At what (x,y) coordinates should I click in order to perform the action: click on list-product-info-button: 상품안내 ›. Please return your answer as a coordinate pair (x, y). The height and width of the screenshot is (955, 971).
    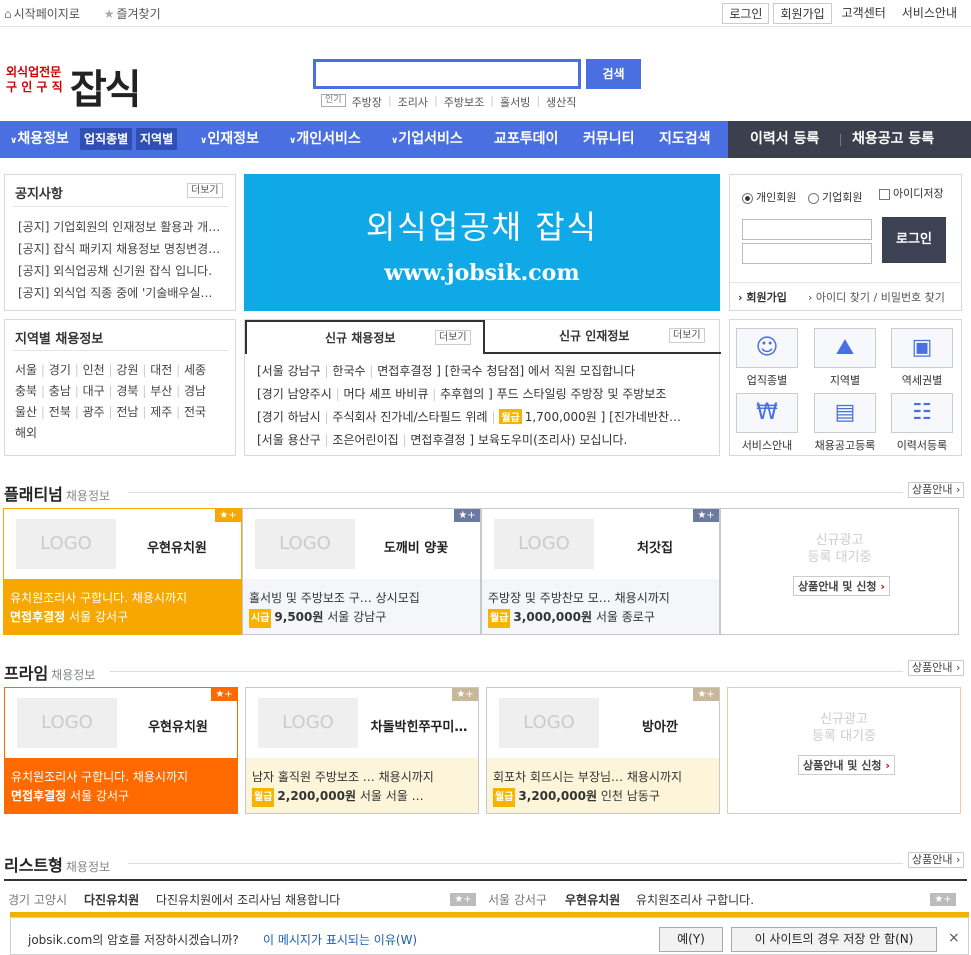
    Looking at the image, I should click on (936, 860).